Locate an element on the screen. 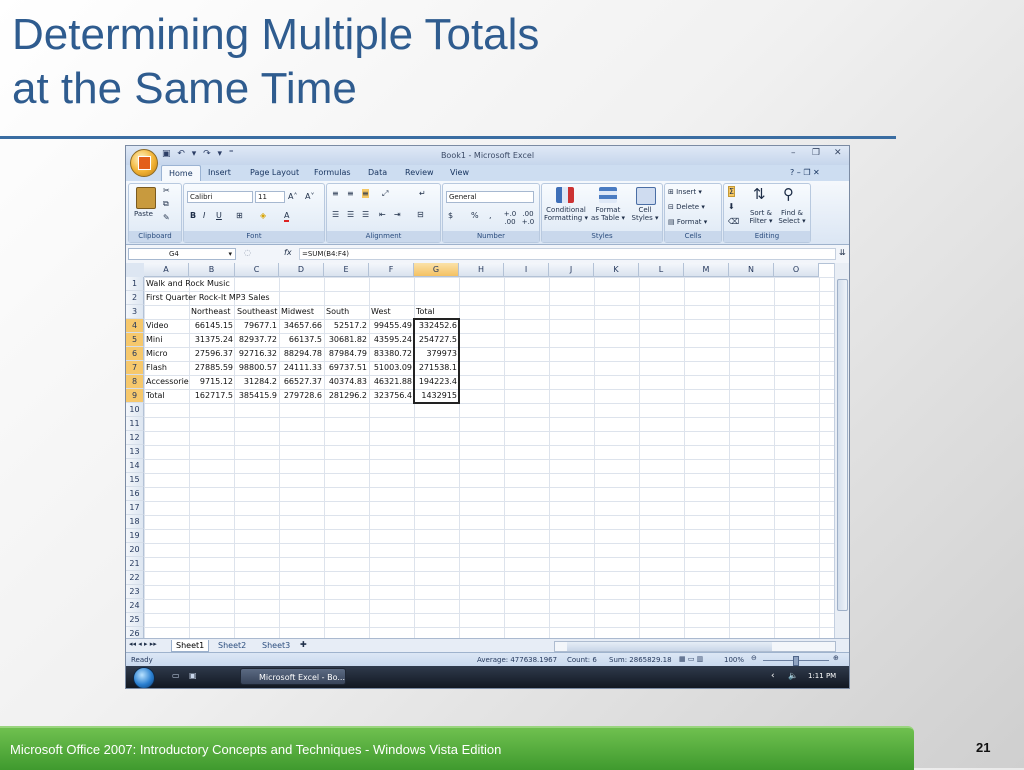 The height and width of the screenshot is (770, 1024). row-label-cell: Total is located at coordinates (166, 396).